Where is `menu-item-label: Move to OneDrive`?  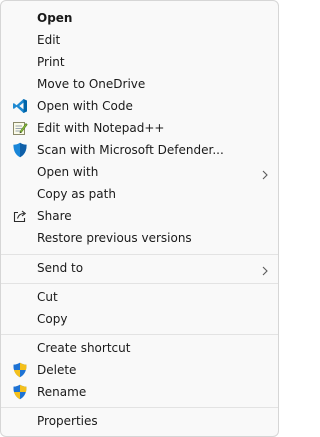 menu-item-label: Move to OneDrive is located at coordinates (91, 84).